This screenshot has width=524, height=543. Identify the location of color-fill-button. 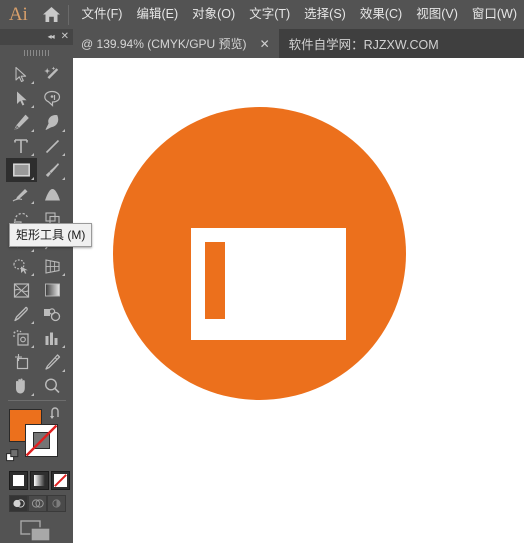
(18, 480).